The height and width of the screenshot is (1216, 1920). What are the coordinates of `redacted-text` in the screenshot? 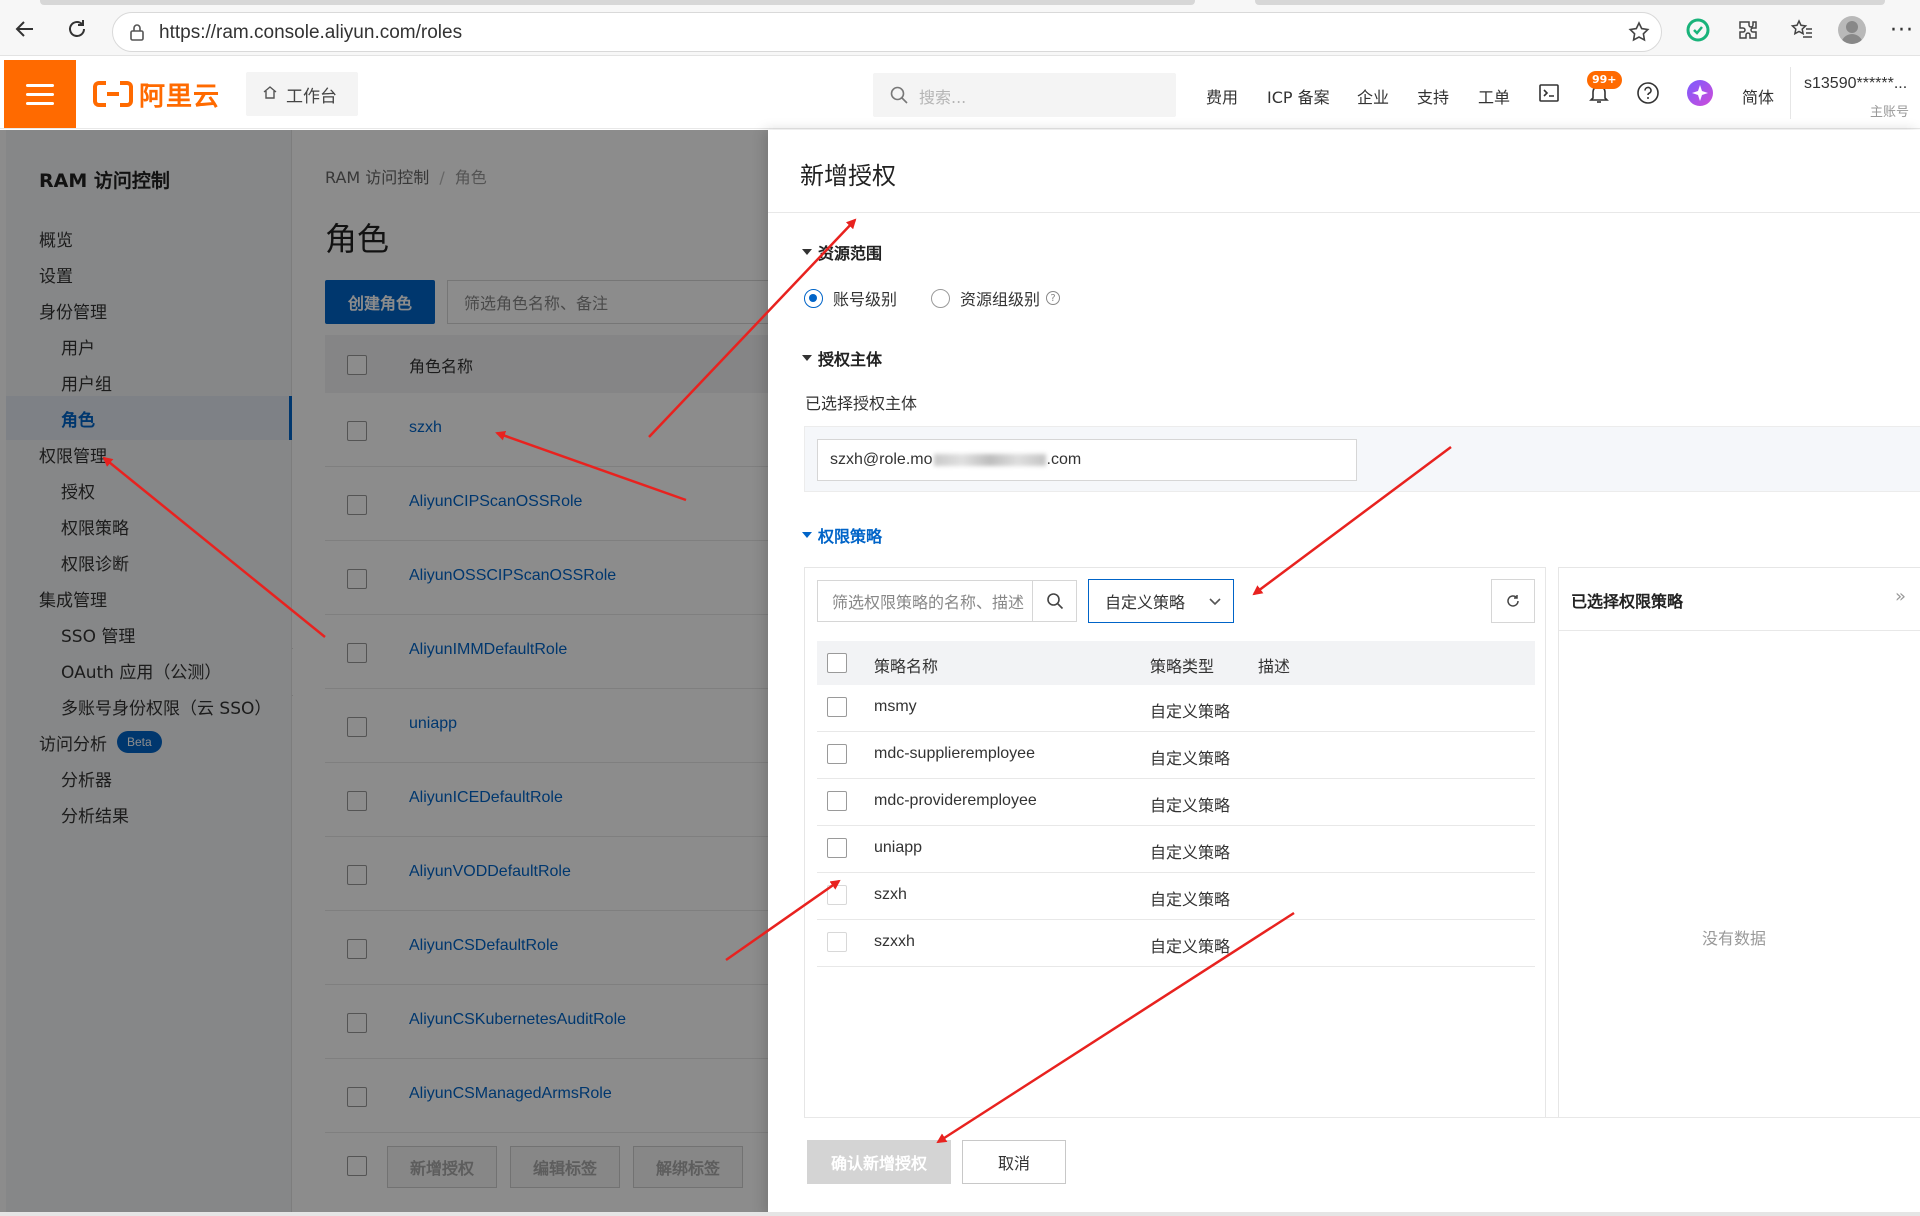 It's located at (989, 460).